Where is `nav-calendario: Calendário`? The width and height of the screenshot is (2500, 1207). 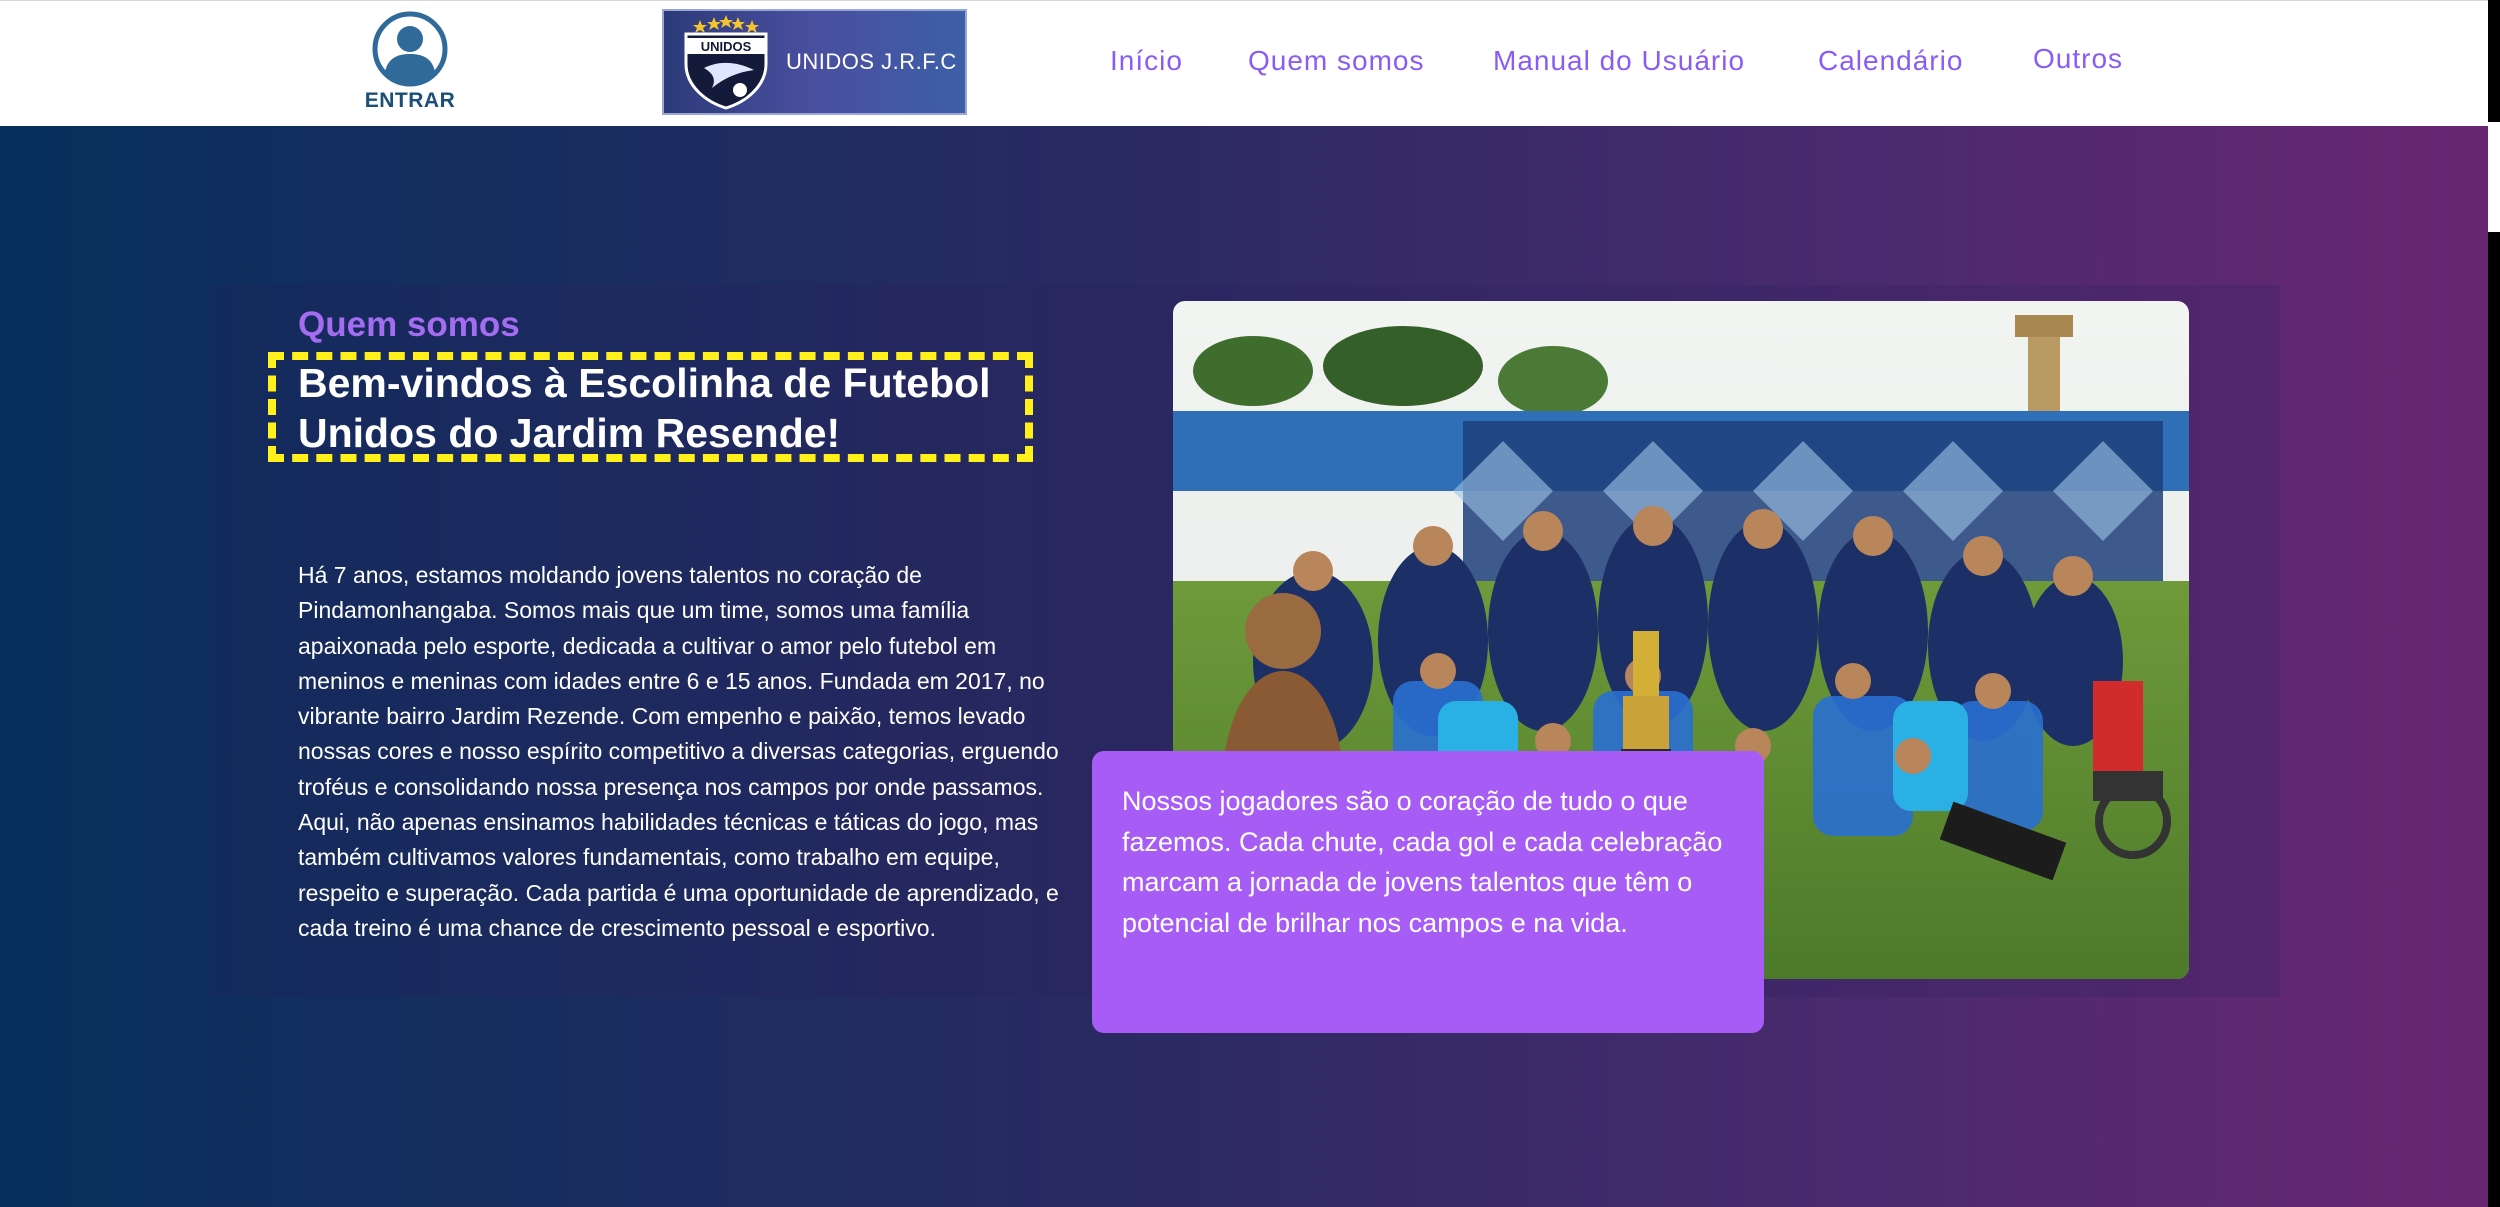 nav-calendario: Calendário is located at coordinates (1890, 61).